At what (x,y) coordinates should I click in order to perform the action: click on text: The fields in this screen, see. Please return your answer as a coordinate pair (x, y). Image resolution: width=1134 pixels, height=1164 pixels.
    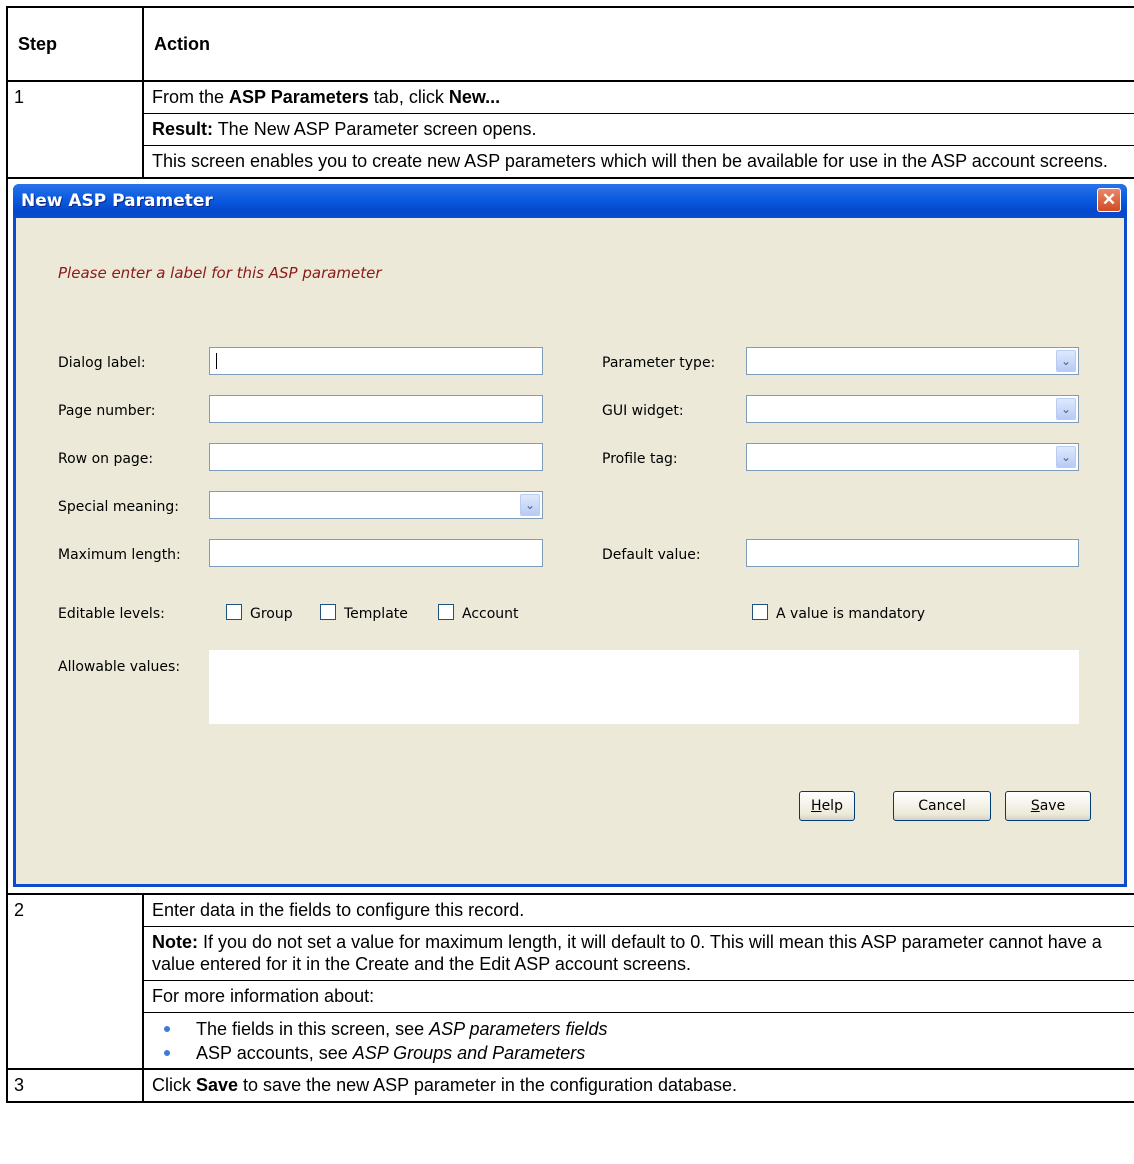
    Looking at the image, I should click on (313, 1029).